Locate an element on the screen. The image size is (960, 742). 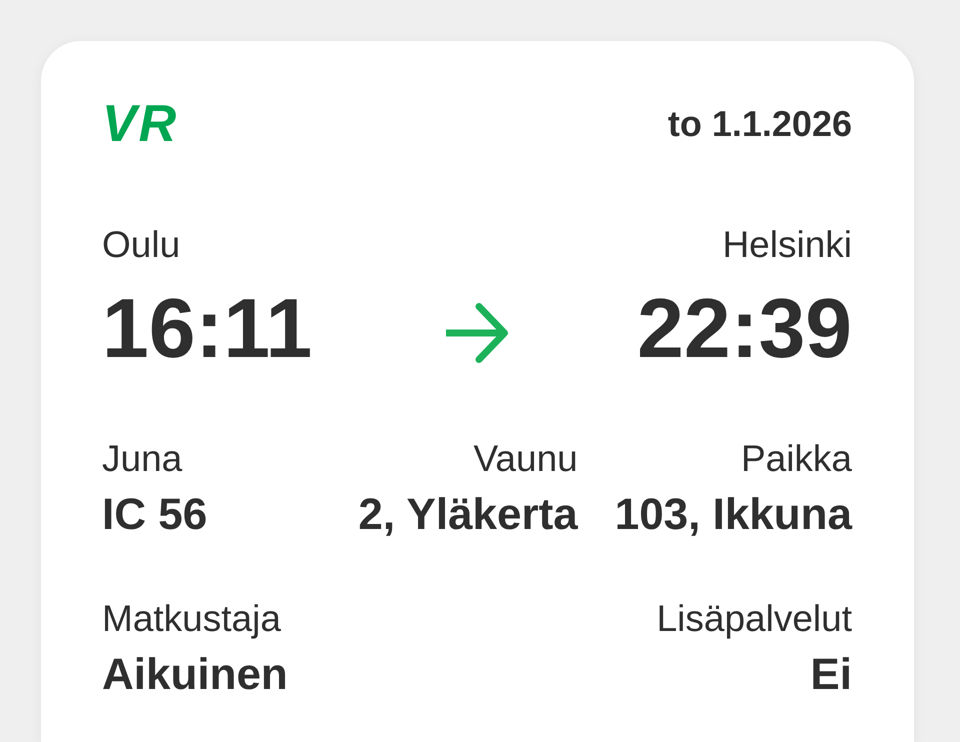
field-value: IC 56 is located at coordinates (155, 515).